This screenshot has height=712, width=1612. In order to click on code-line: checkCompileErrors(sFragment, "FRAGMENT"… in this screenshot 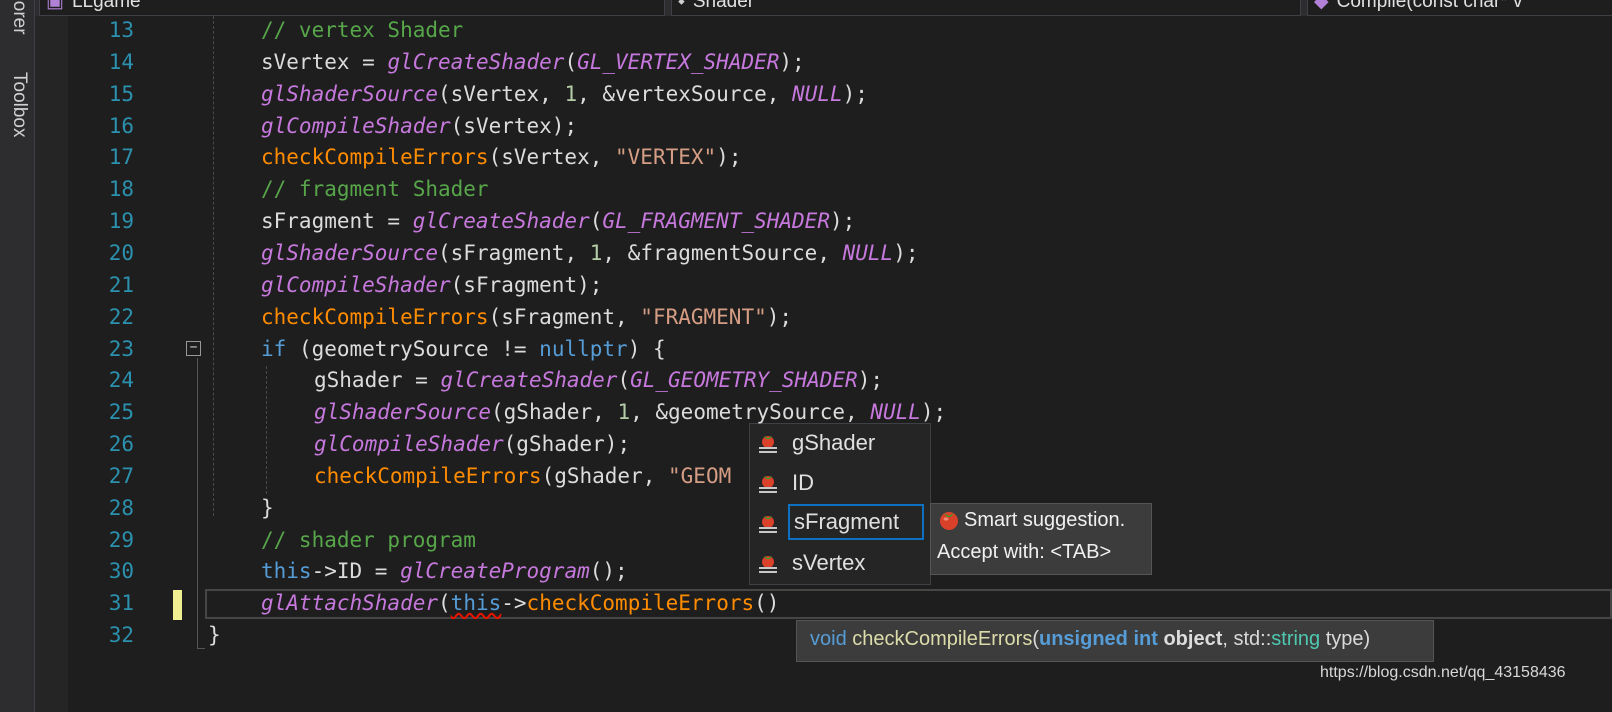, I will do `click(526, 317)`.